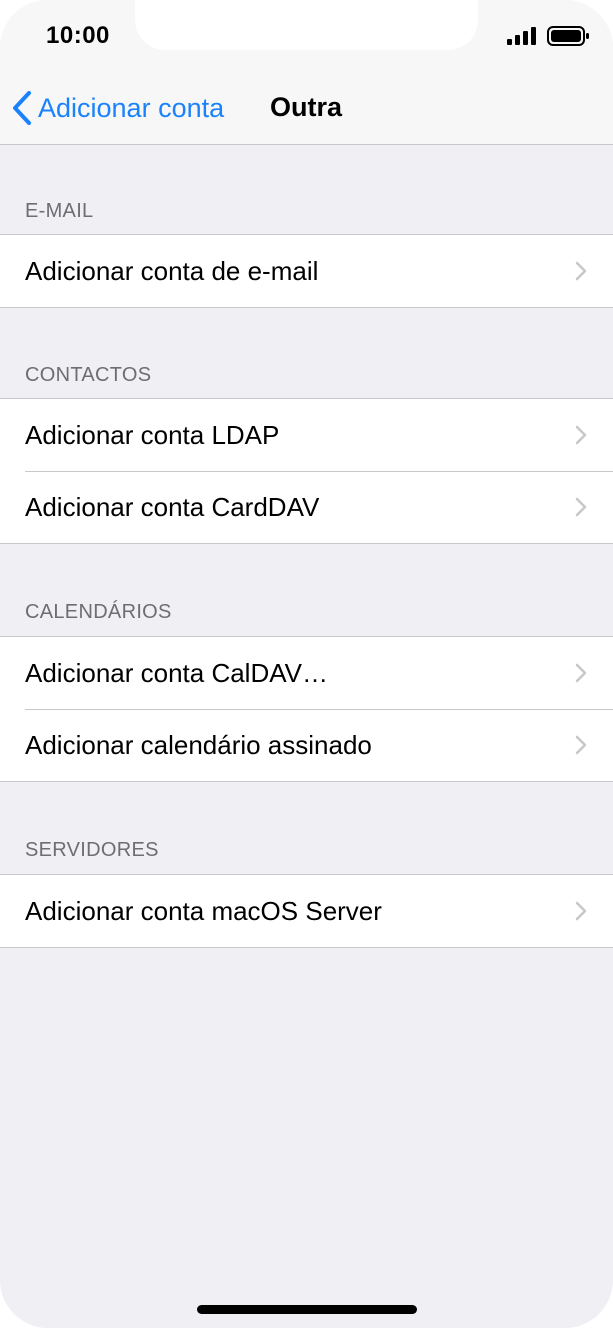 The image size is (613, 1328). I want to click on section-group-servers: Adicionar conta macOS Server, so click(306, 911).